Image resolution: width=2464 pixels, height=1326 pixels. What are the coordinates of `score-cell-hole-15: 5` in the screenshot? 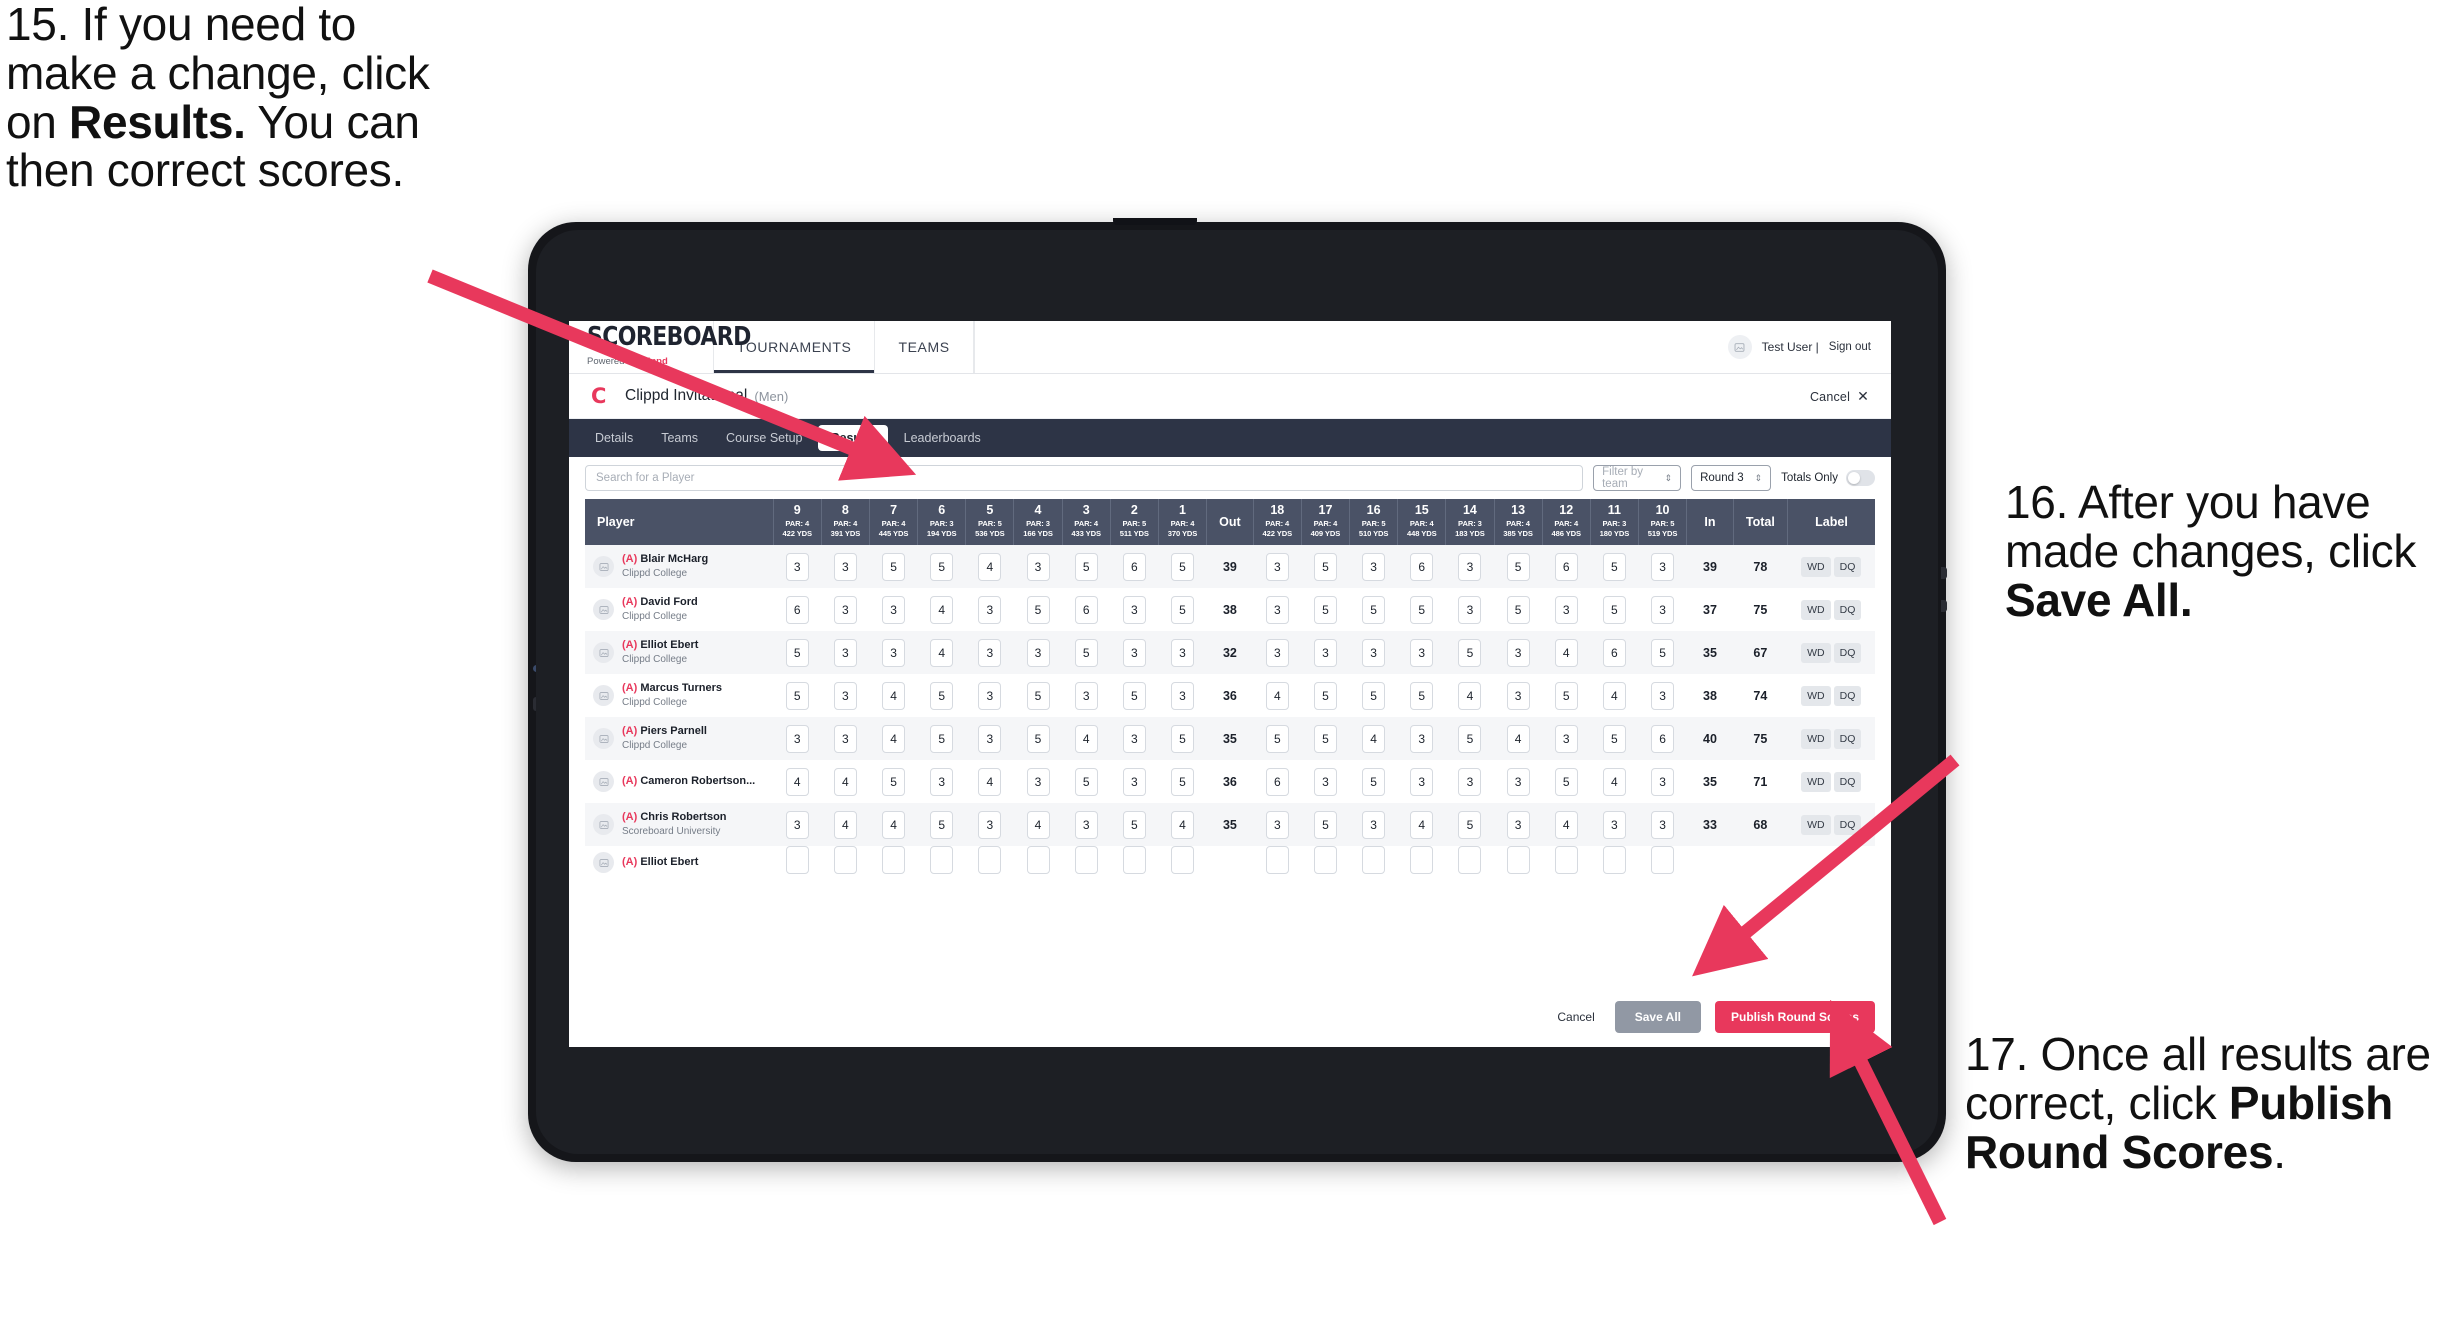 It's located at (1518, 609).